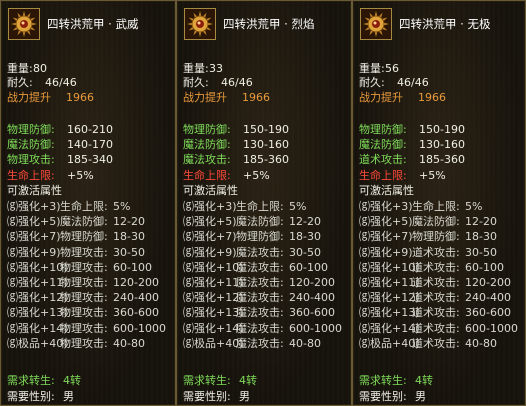  What do you see at coordinates (372, 82) in the screenshot?
I see `durability-label: 耐久:` at bounding box center [372, 82].